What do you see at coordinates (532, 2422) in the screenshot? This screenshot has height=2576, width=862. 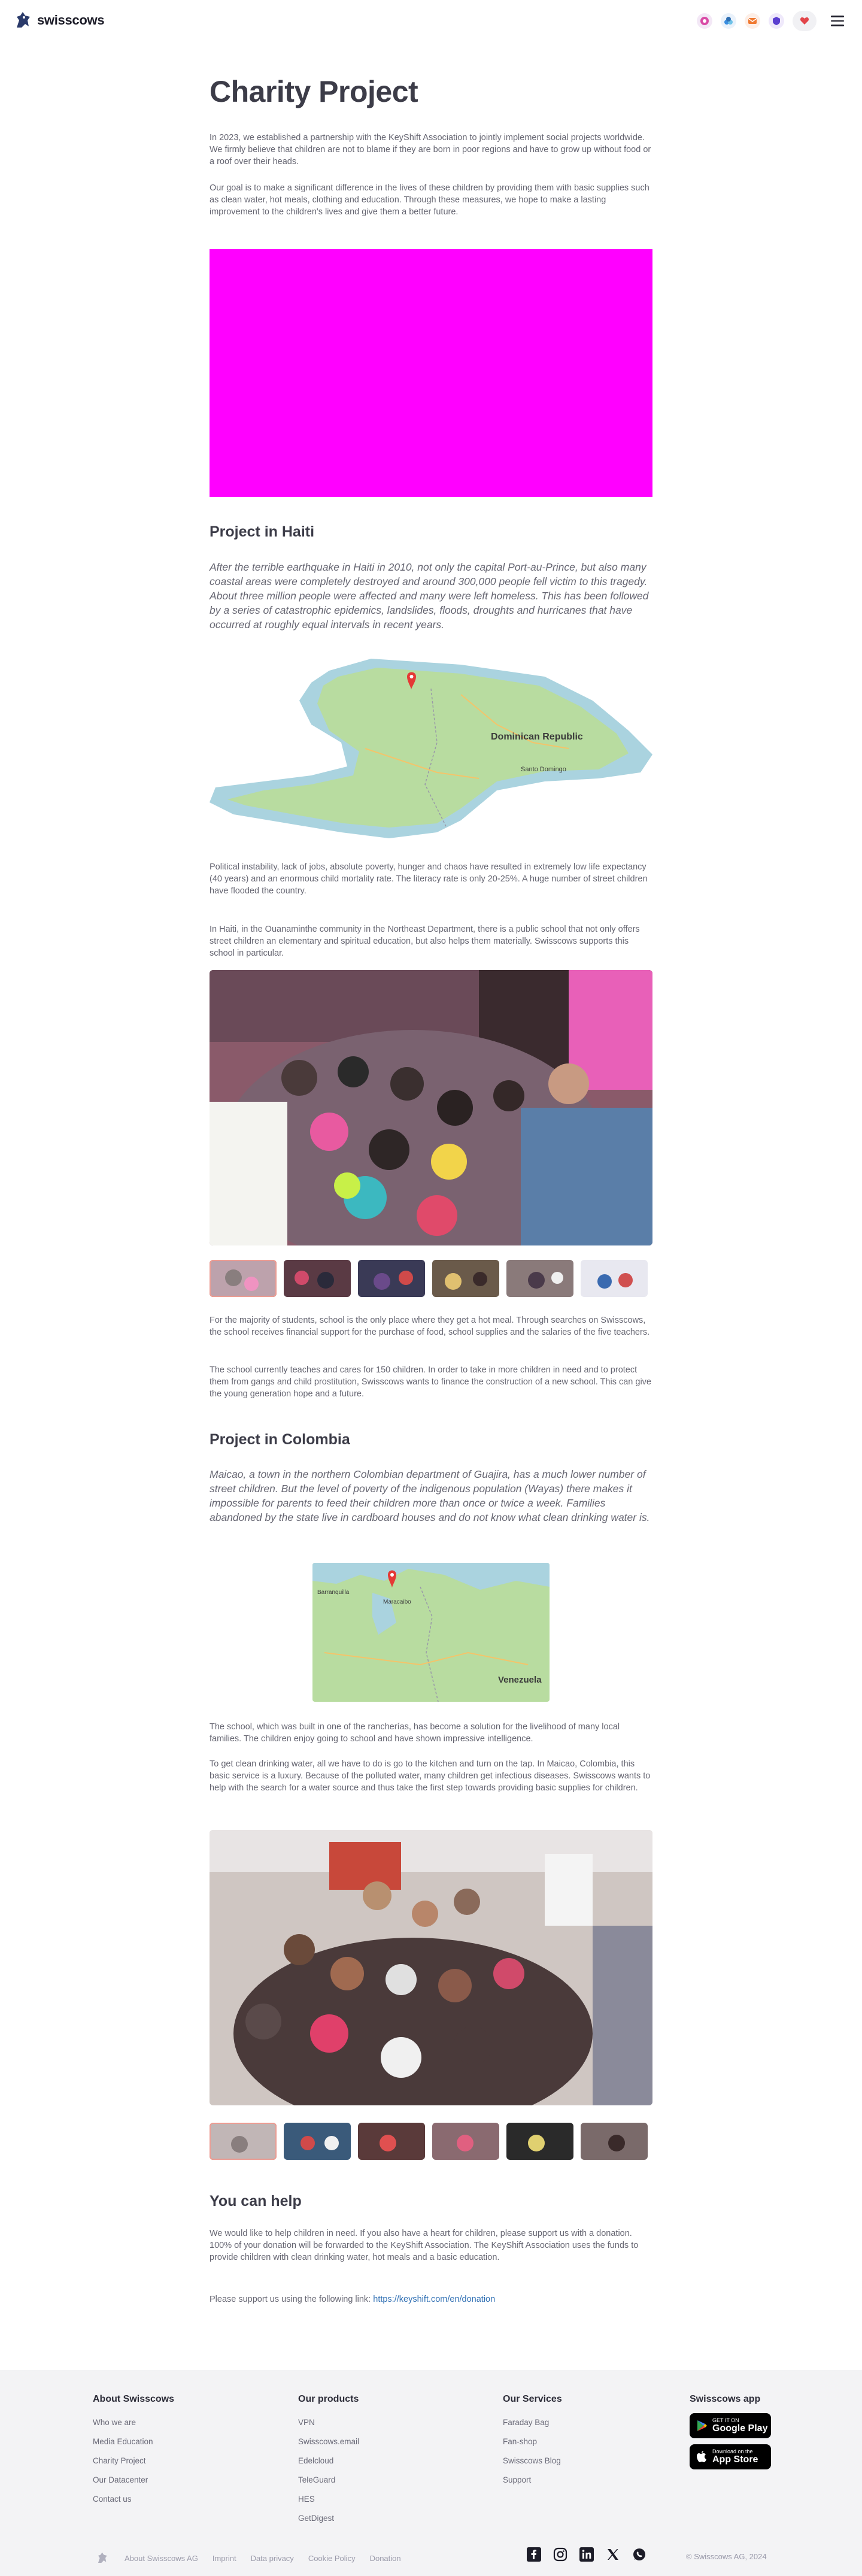 I see `footer-link-faraday-bag: Faraday Bag` at bounding box center [532, 2422].